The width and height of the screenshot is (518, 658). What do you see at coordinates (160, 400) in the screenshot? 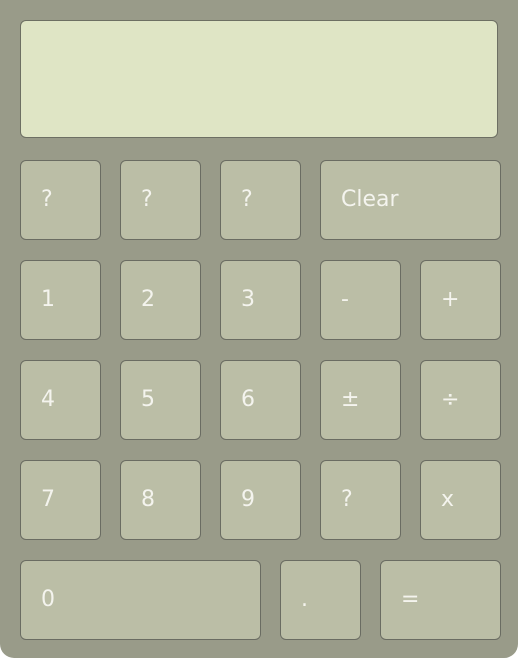
I see `digit-5-button: 5` at bounding box center [160, 400].